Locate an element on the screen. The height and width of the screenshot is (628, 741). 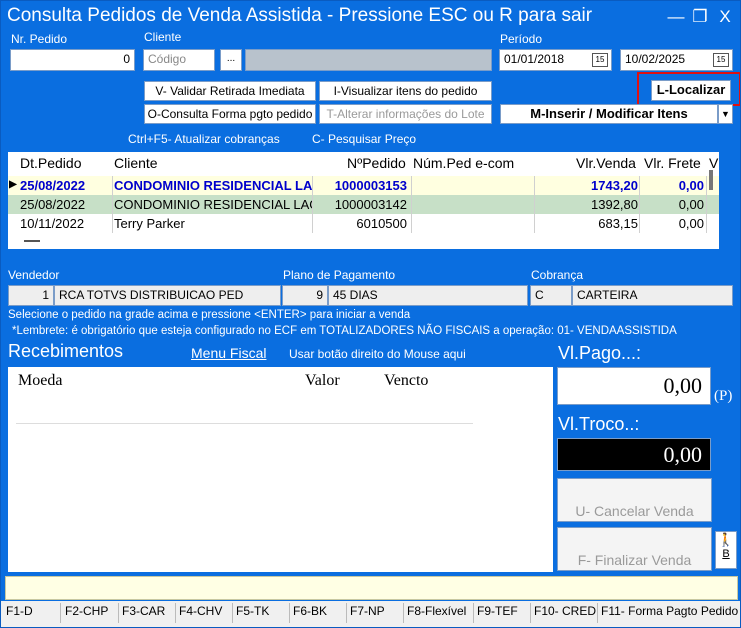
vl-pago-label: Vl.Pago...: is located at coordinates (600, 353).